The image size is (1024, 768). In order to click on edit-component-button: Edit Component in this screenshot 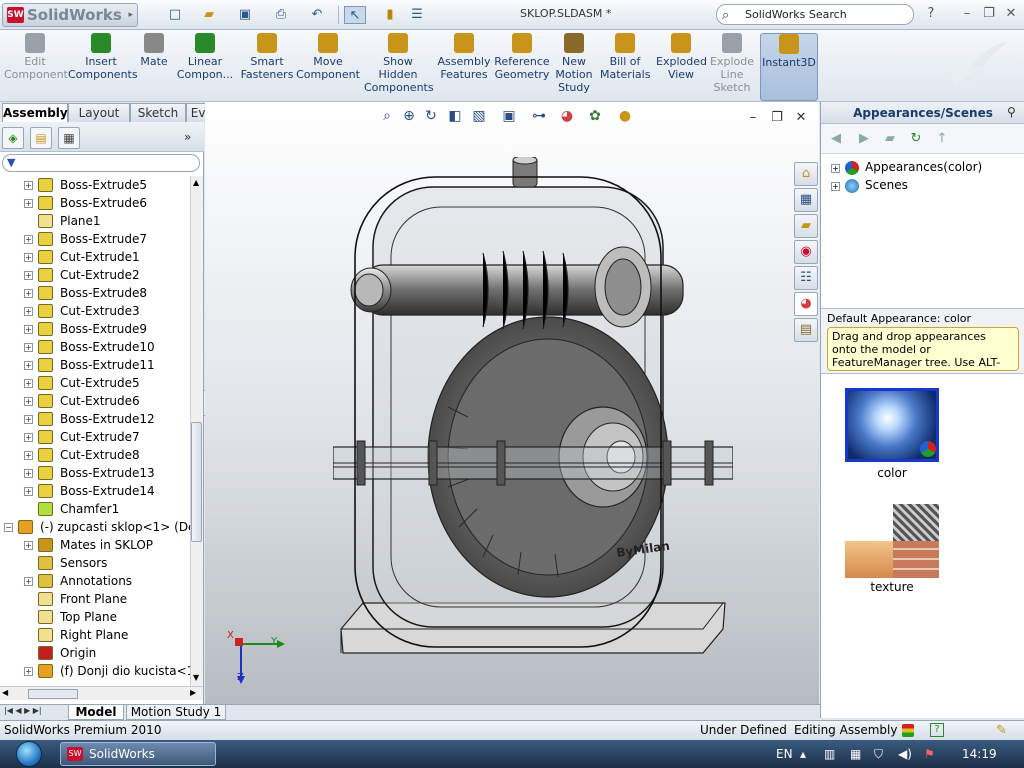, I will do `click(36, 67)`.